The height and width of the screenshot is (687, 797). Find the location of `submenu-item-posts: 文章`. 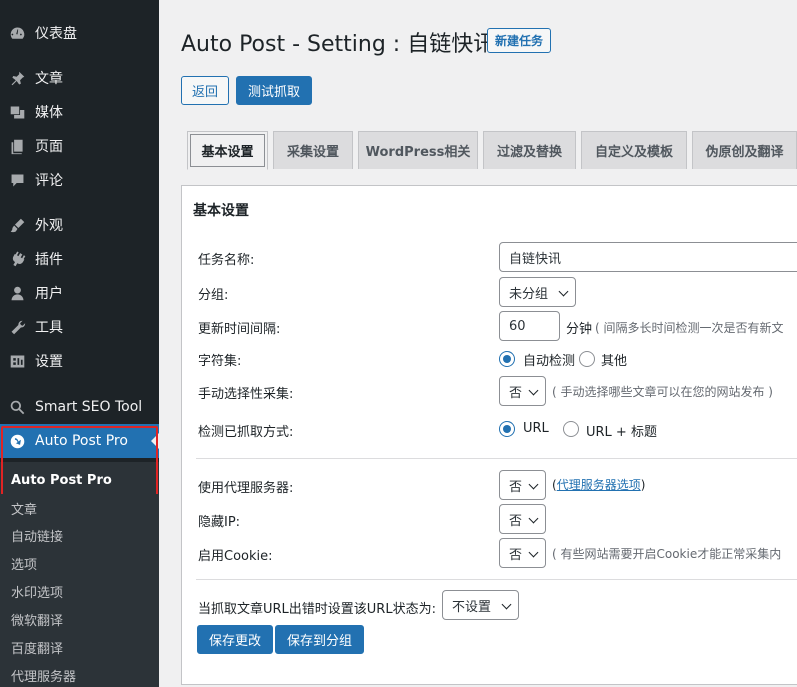

submenu-item-posts: 文章 is located at coordinates (79, 508).